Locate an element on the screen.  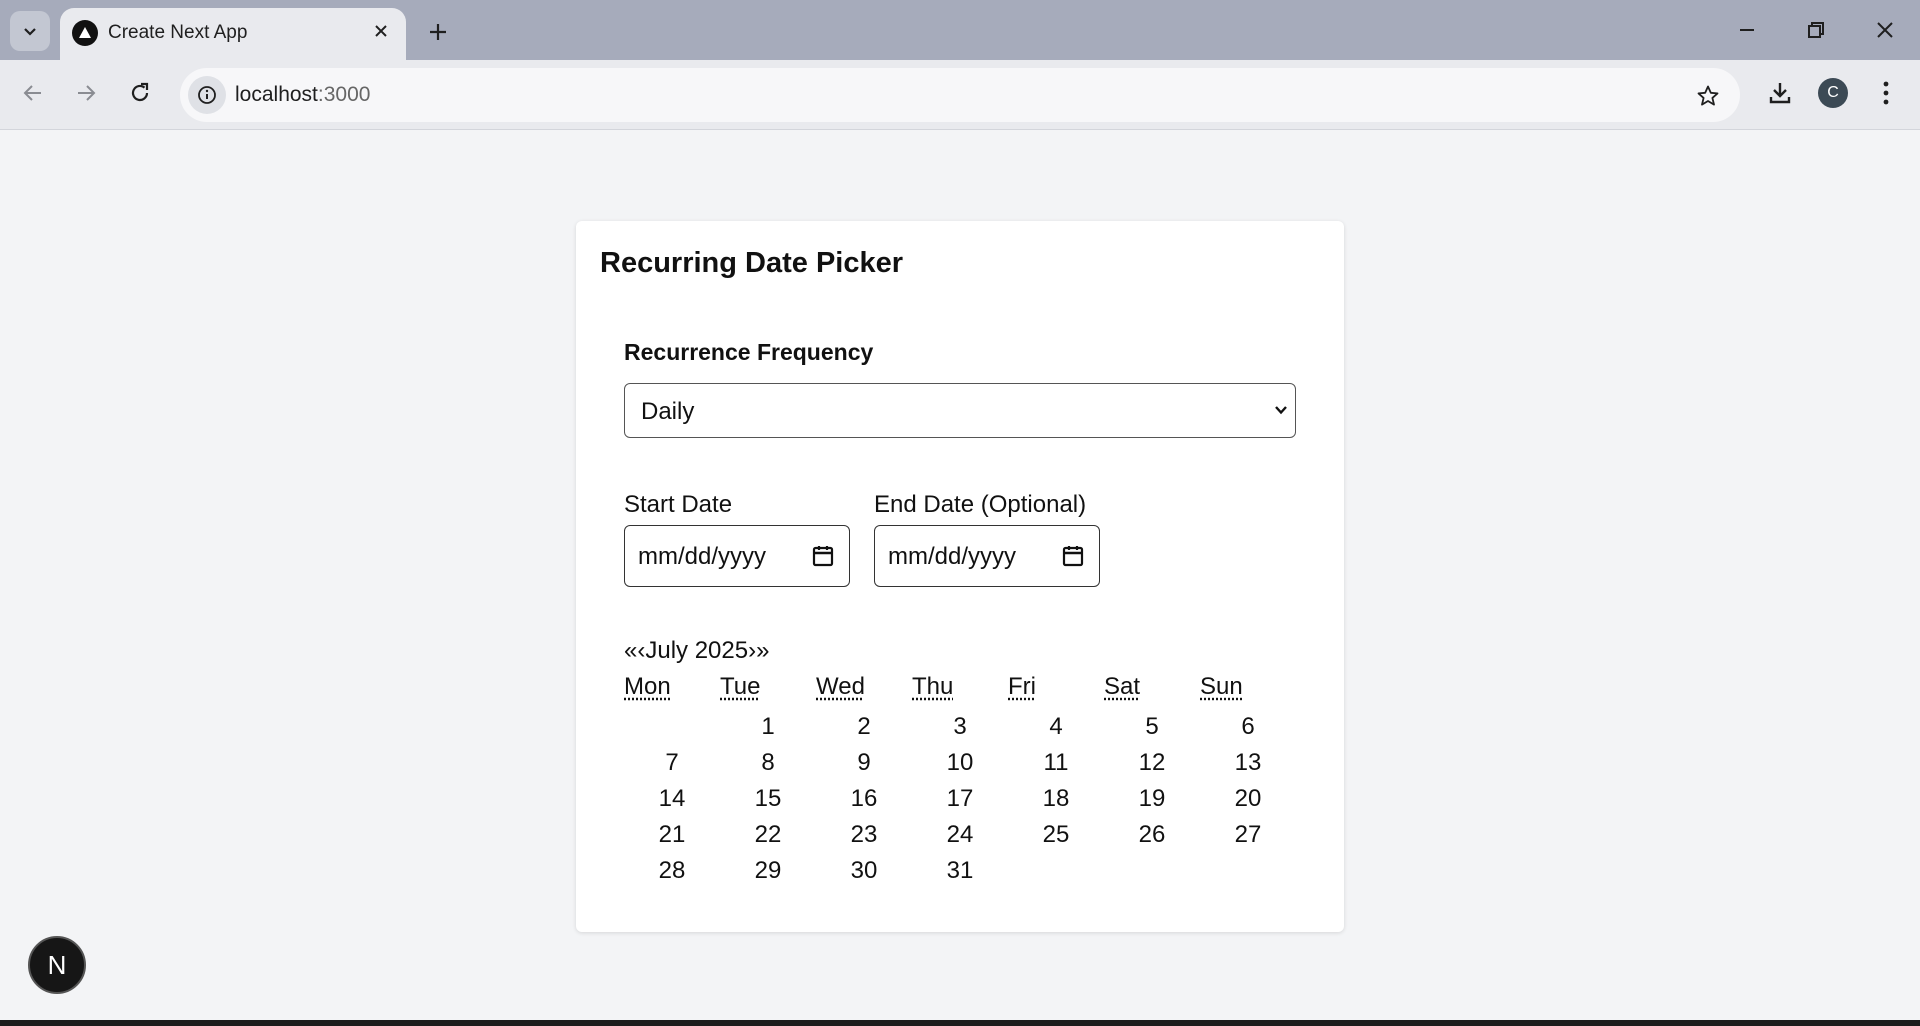
weekday-header: Sun is located at coordinates (1248, 687).